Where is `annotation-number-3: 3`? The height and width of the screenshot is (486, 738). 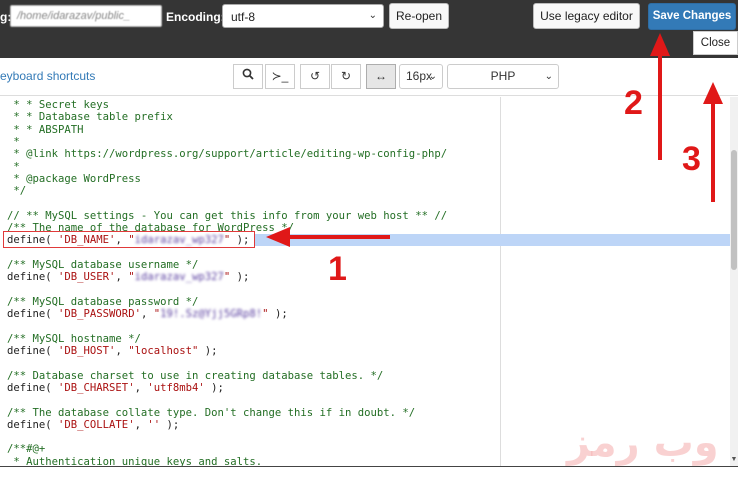 annotation-number-3: 3 is located at coordinates (691, 159).